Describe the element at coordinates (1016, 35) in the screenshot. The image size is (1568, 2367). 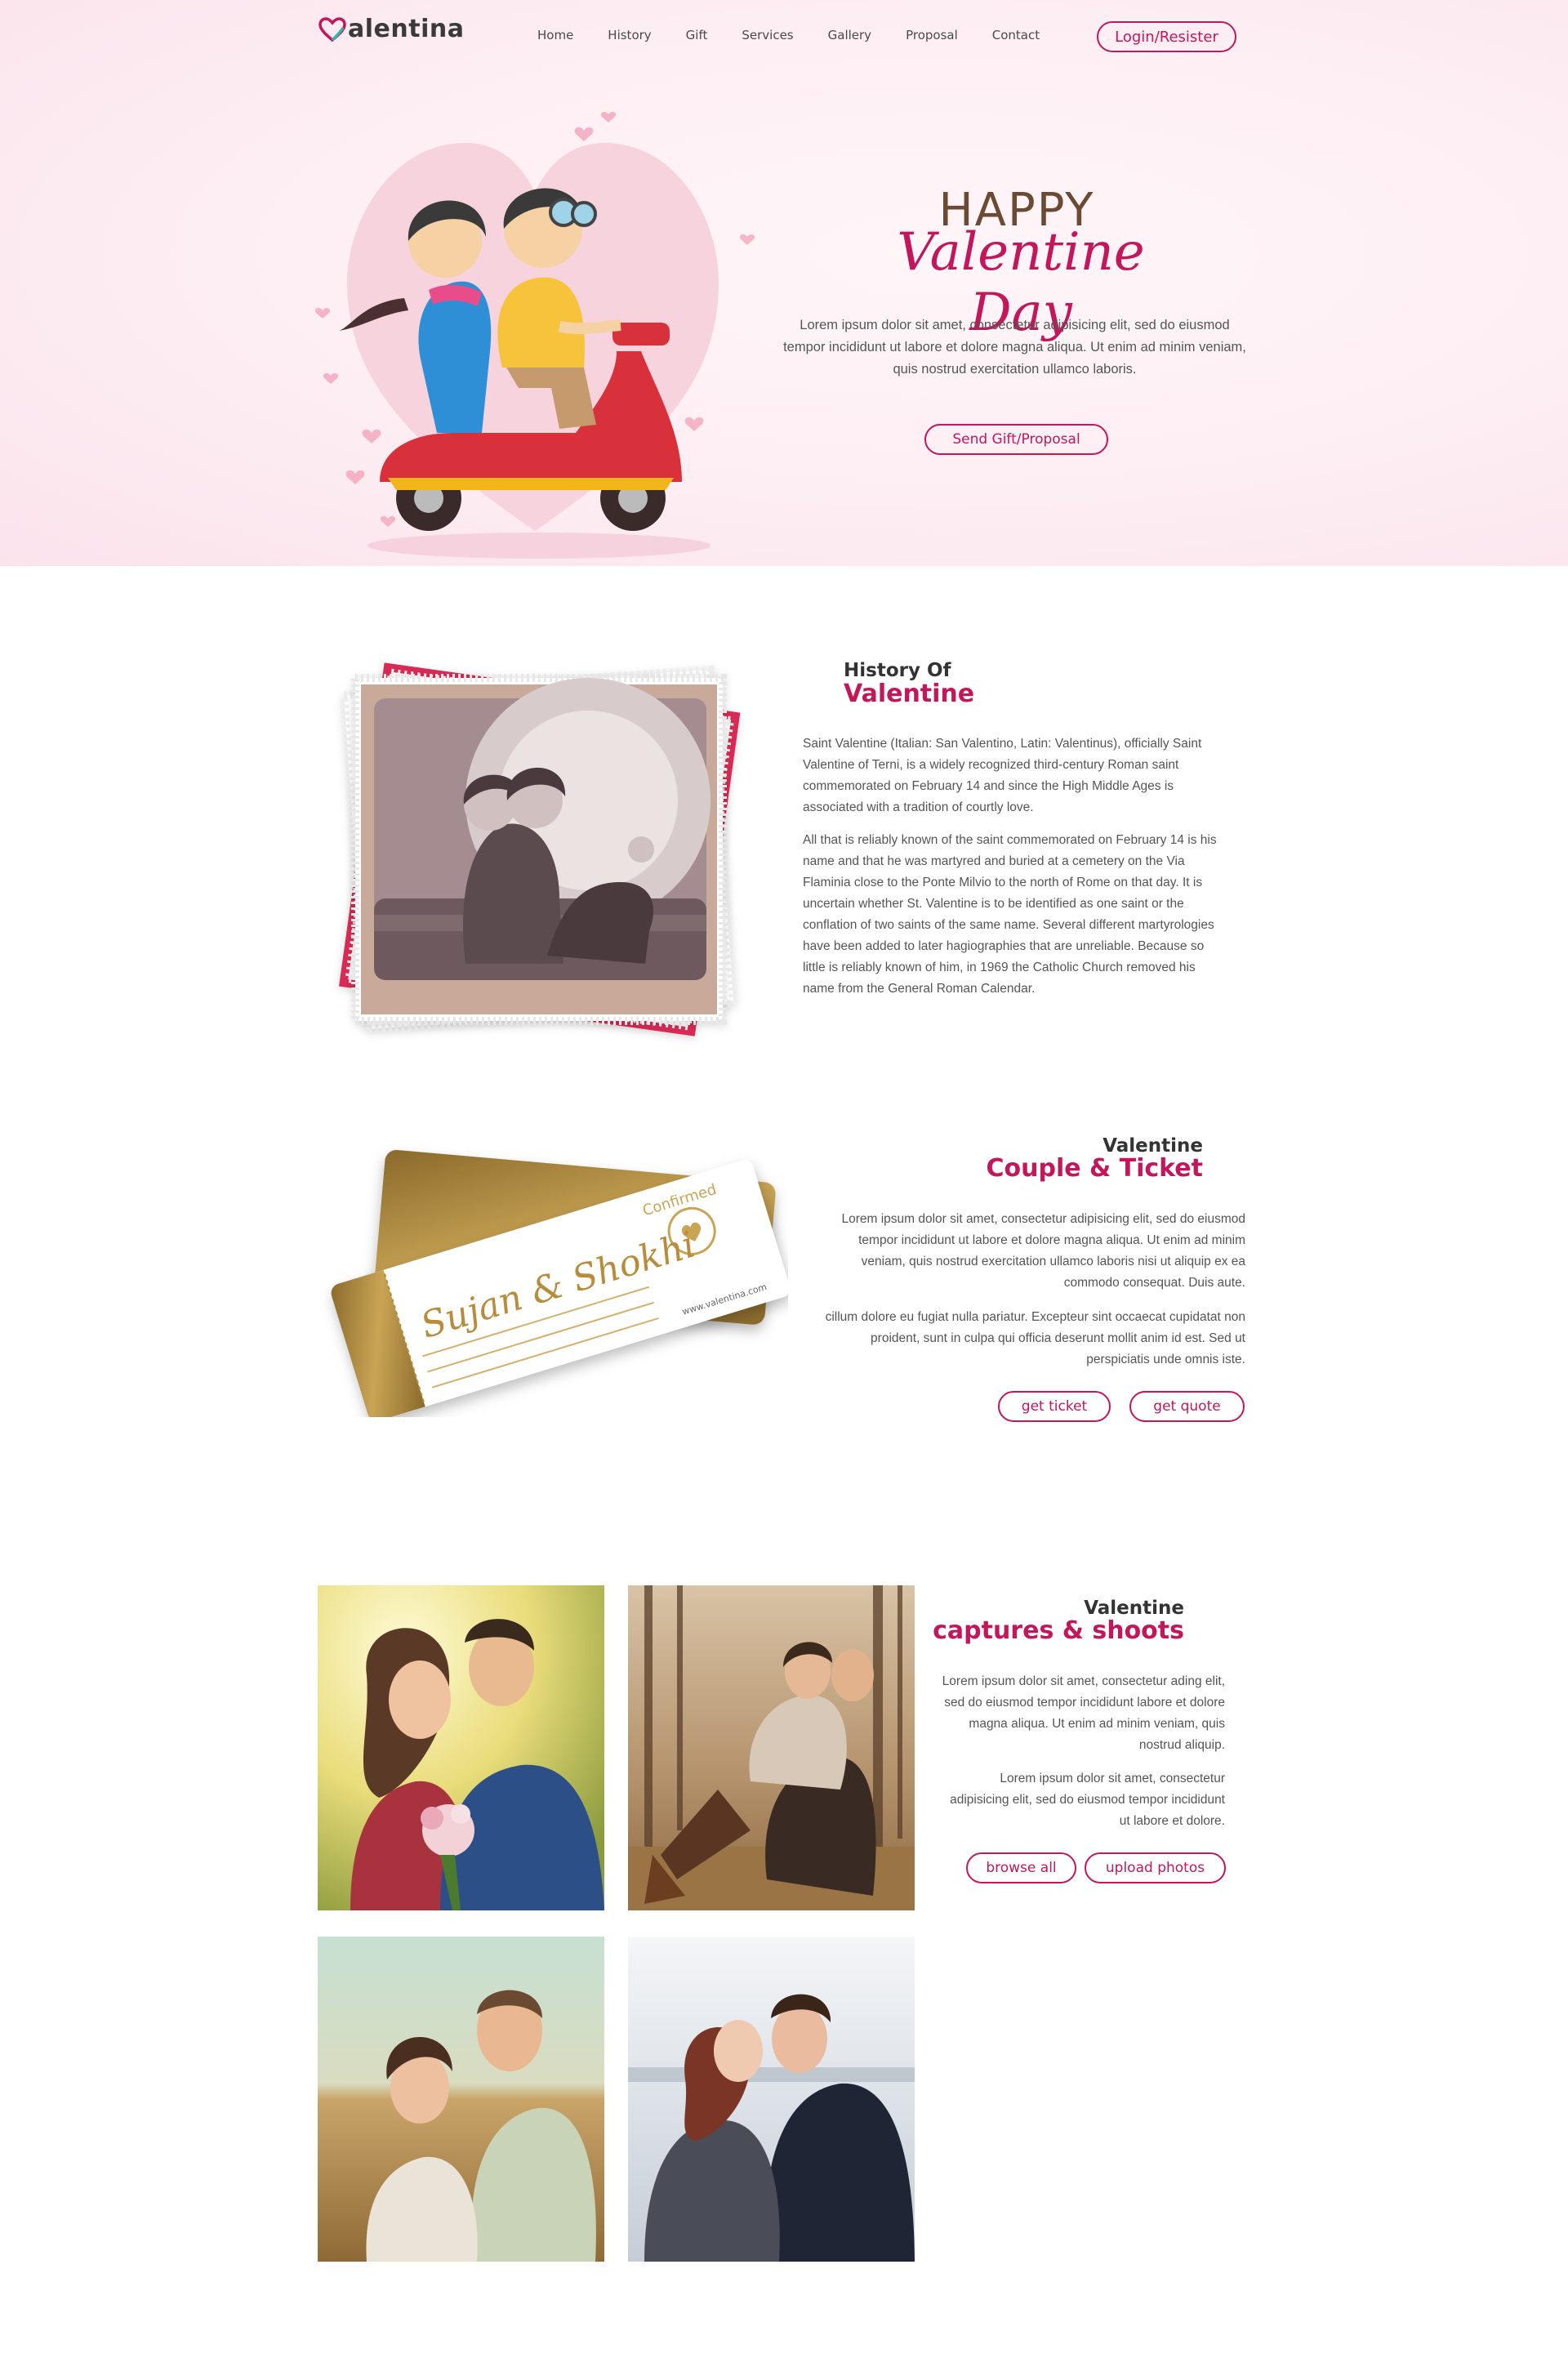
I see `nav-contact: Contact` at that location.